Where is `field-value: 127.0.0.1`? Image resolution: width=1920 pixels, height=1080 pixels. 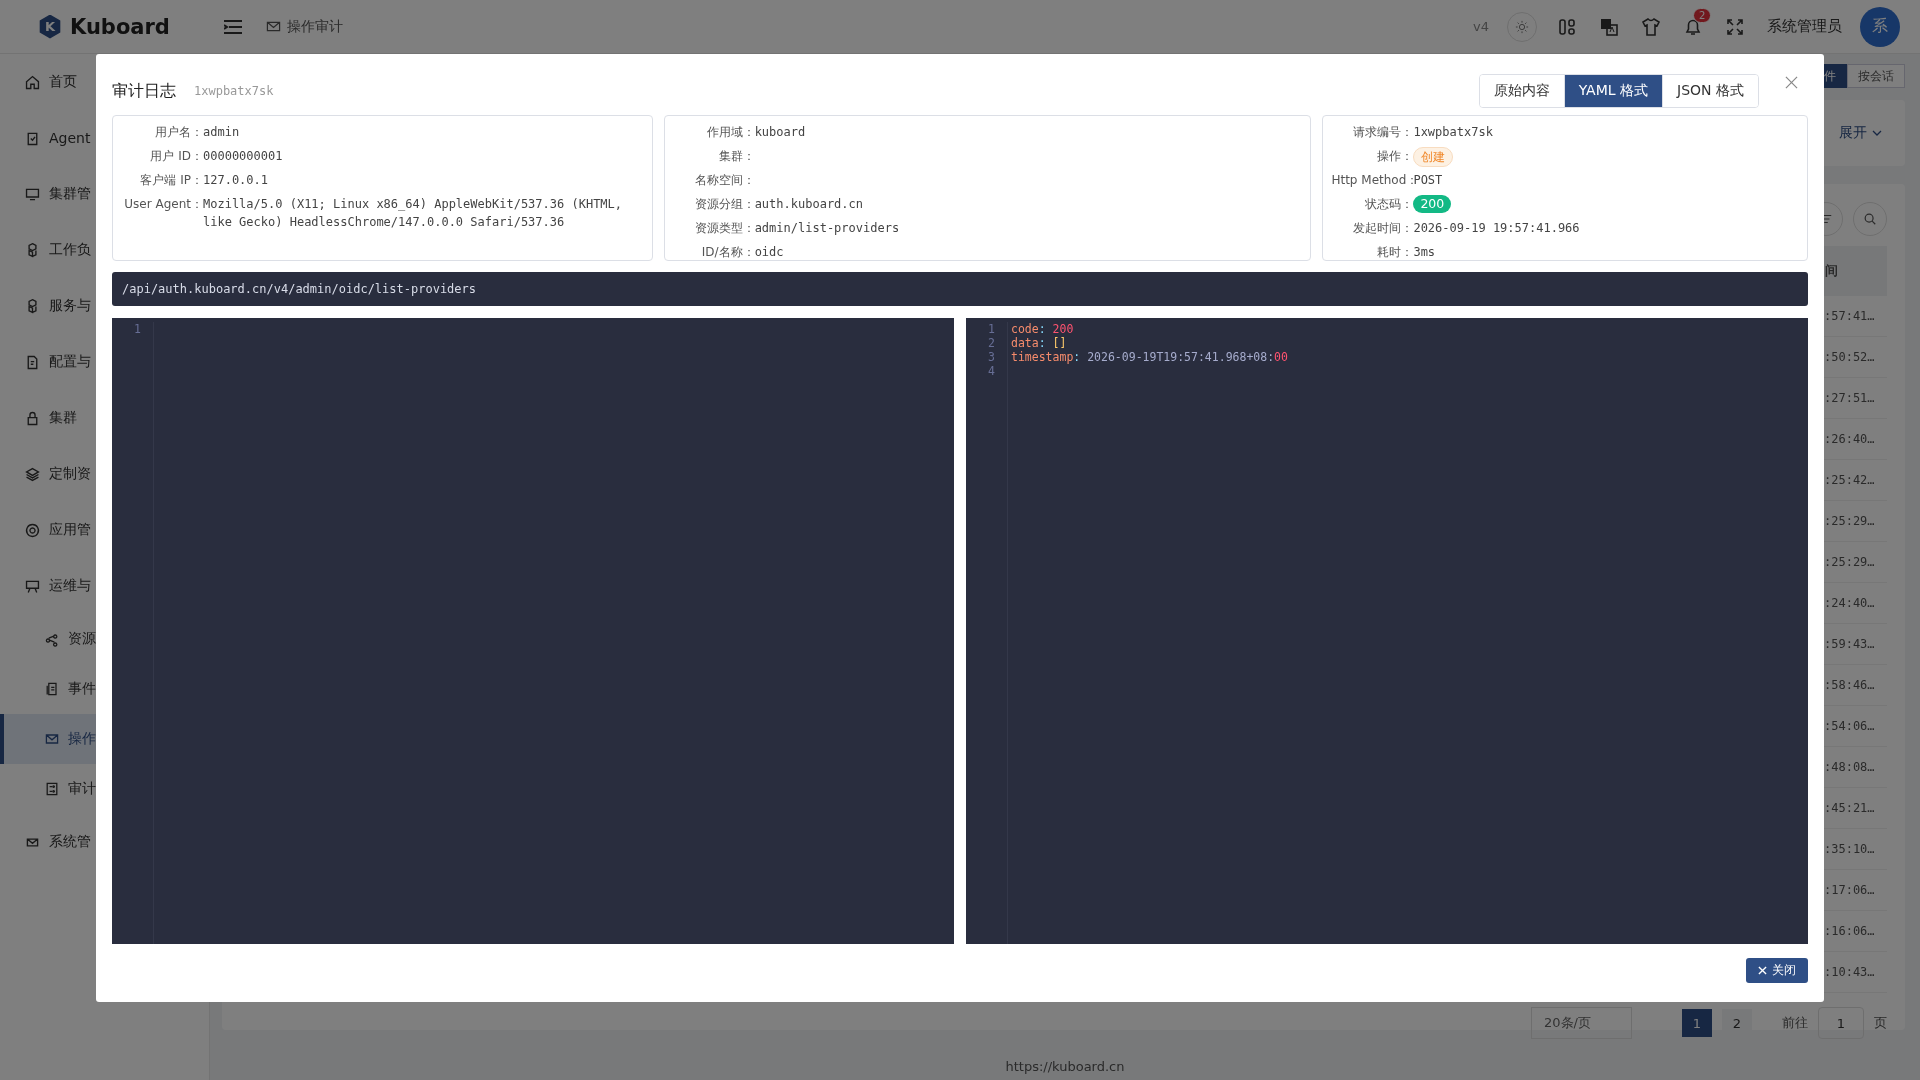 field-value: 127.0.0.1 is located at coordinates (236, 180).